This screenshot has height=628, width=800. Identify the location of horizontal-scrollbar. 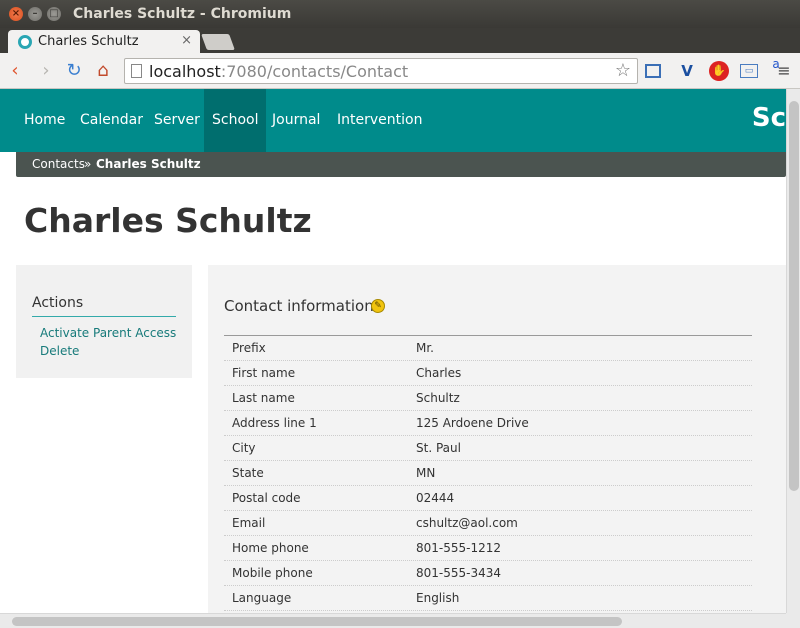
(393, 620).